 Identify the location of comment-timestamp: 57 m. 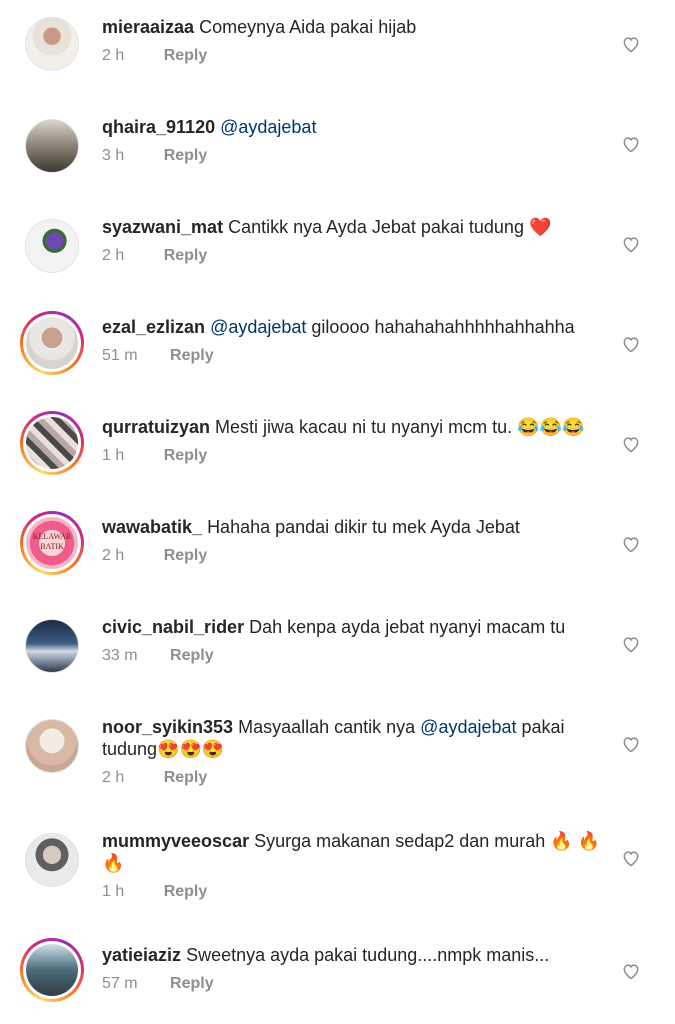
(120, 983).